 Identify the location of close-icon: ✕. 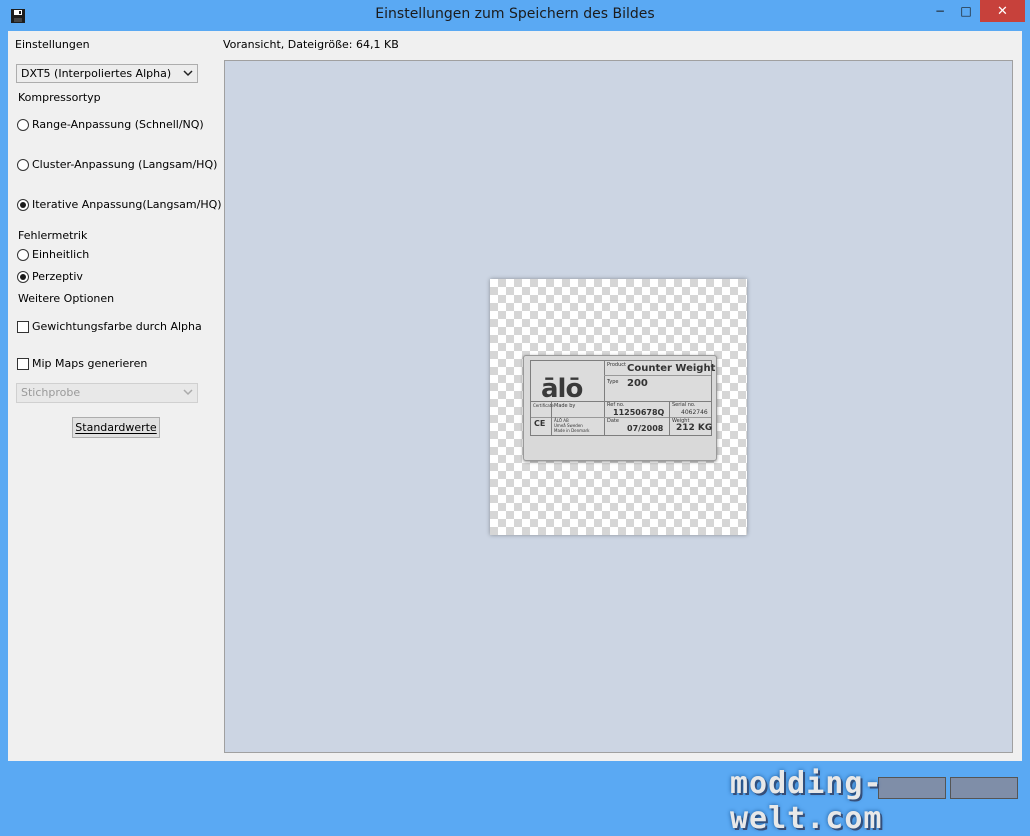
(1002, 11).